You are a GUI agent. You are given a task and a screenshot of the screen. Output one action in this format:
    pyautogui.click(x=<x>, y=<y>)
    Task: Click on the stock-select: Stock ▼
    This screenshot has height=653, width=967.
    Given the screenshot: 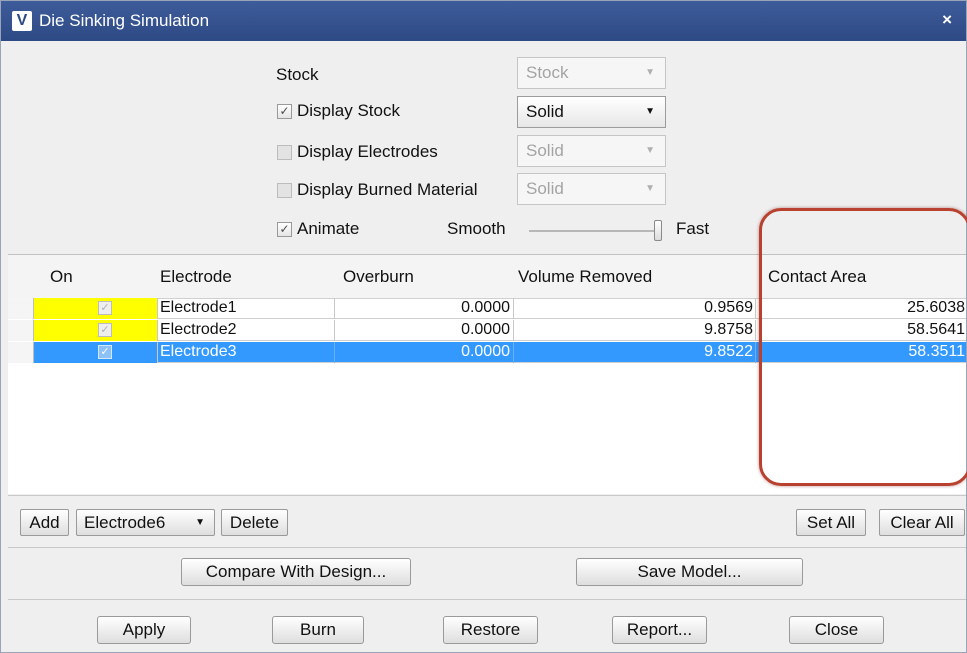 What is the action you would take?
    pyautogui.click(x=591, y=73)
    